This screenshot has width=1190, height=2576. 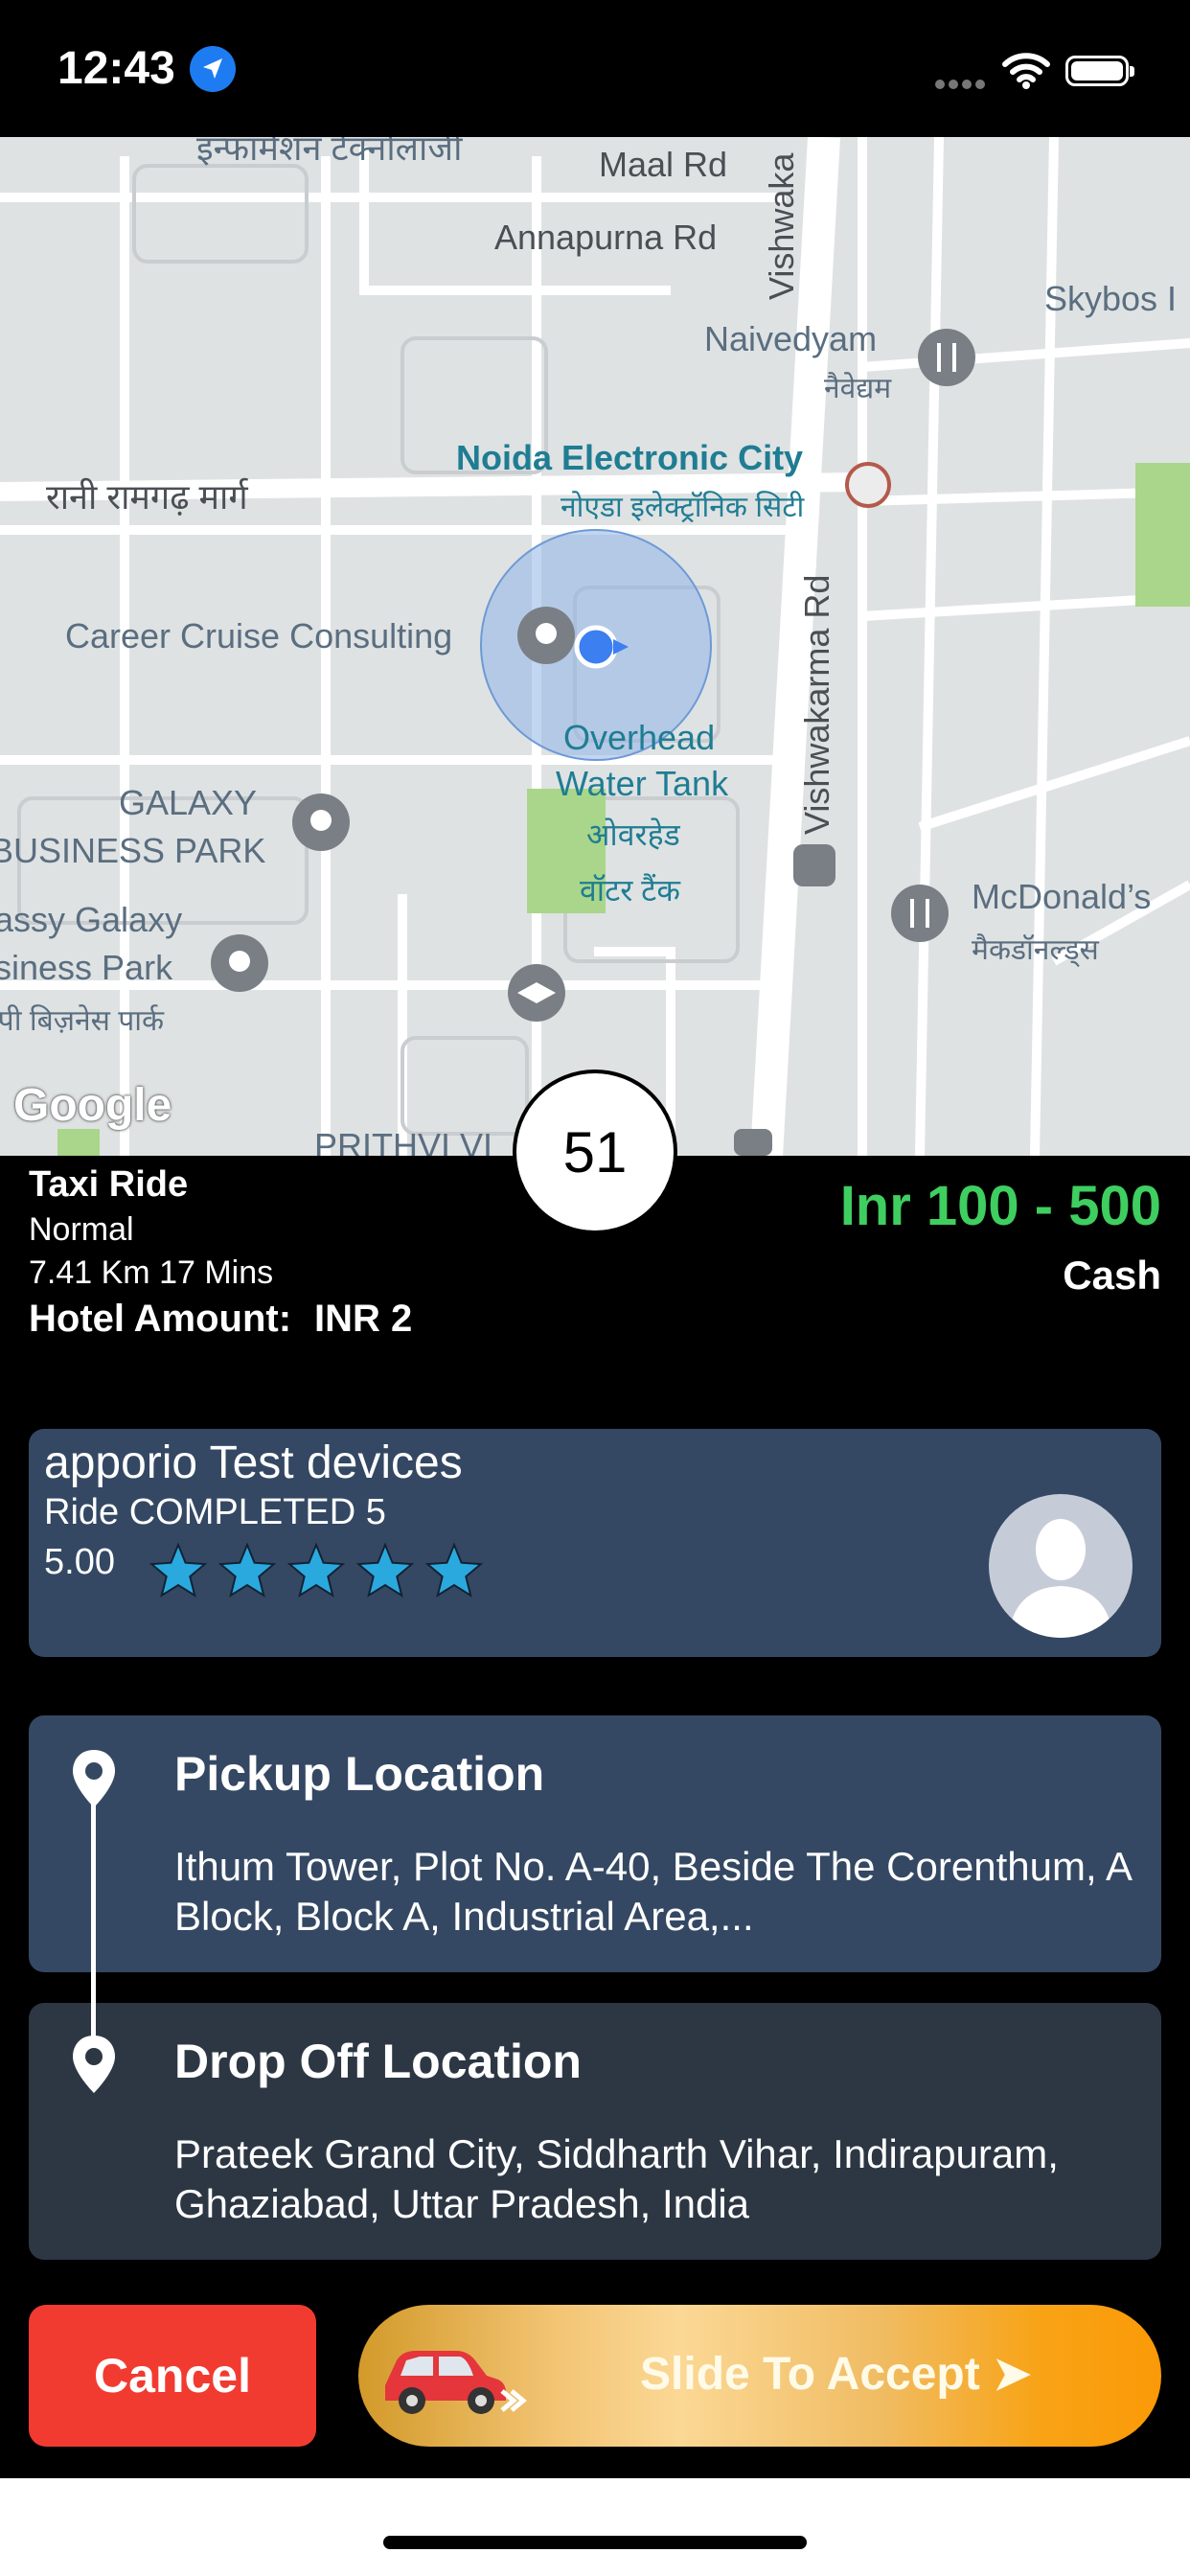 I want to click on home-indicator-area, so click(x=595, y=2527).